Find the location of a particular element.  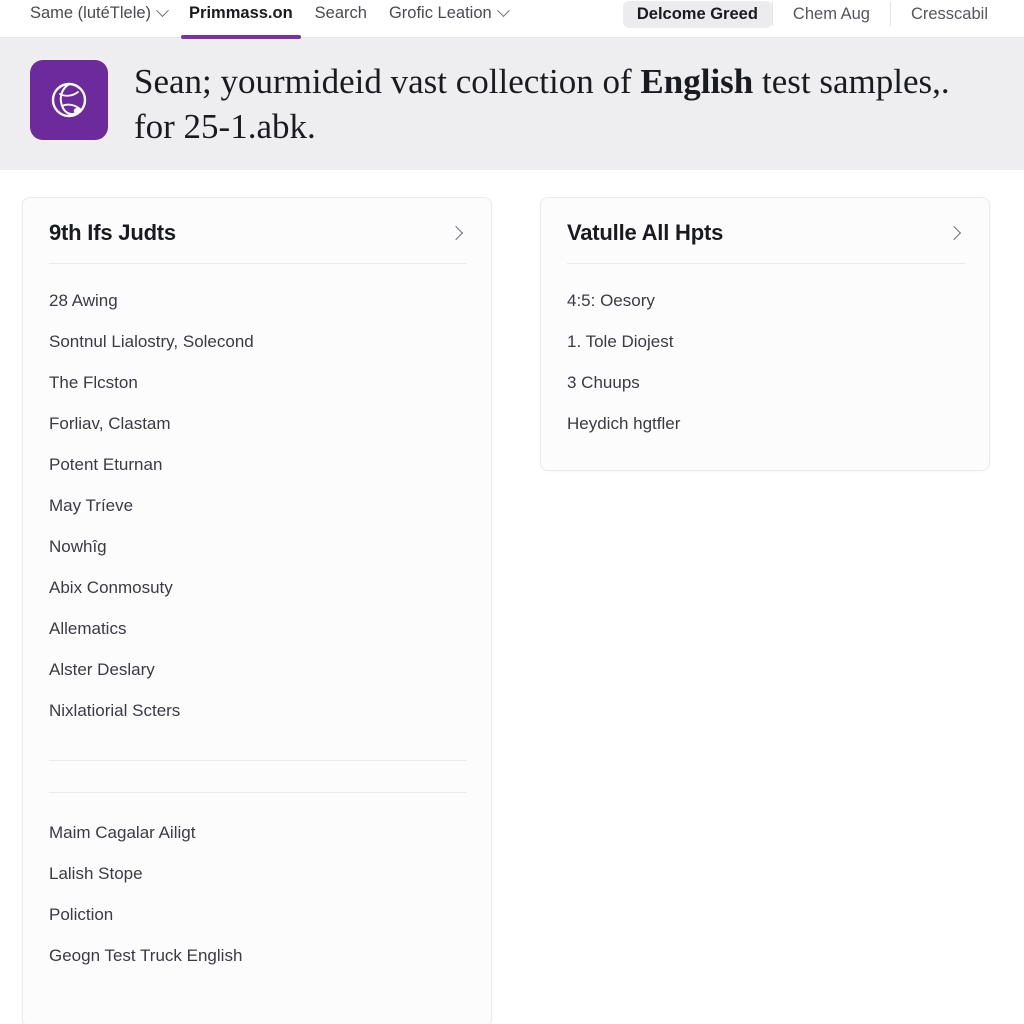

nav-item-primmass-on: Primmass.on is located at coordinates (241, 19).